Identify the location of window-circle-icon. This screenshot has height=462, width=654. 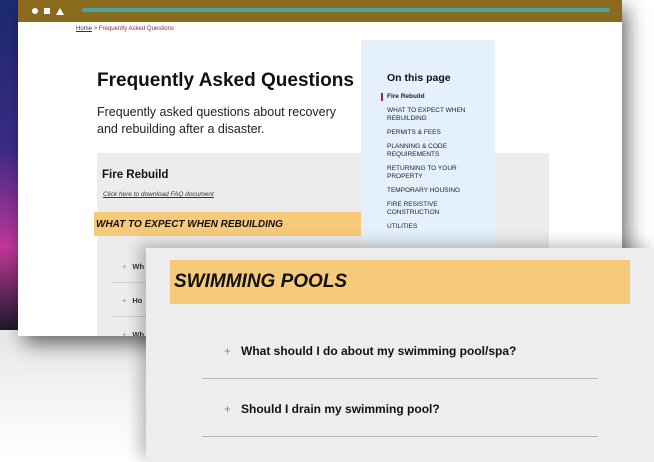
(35, 11).